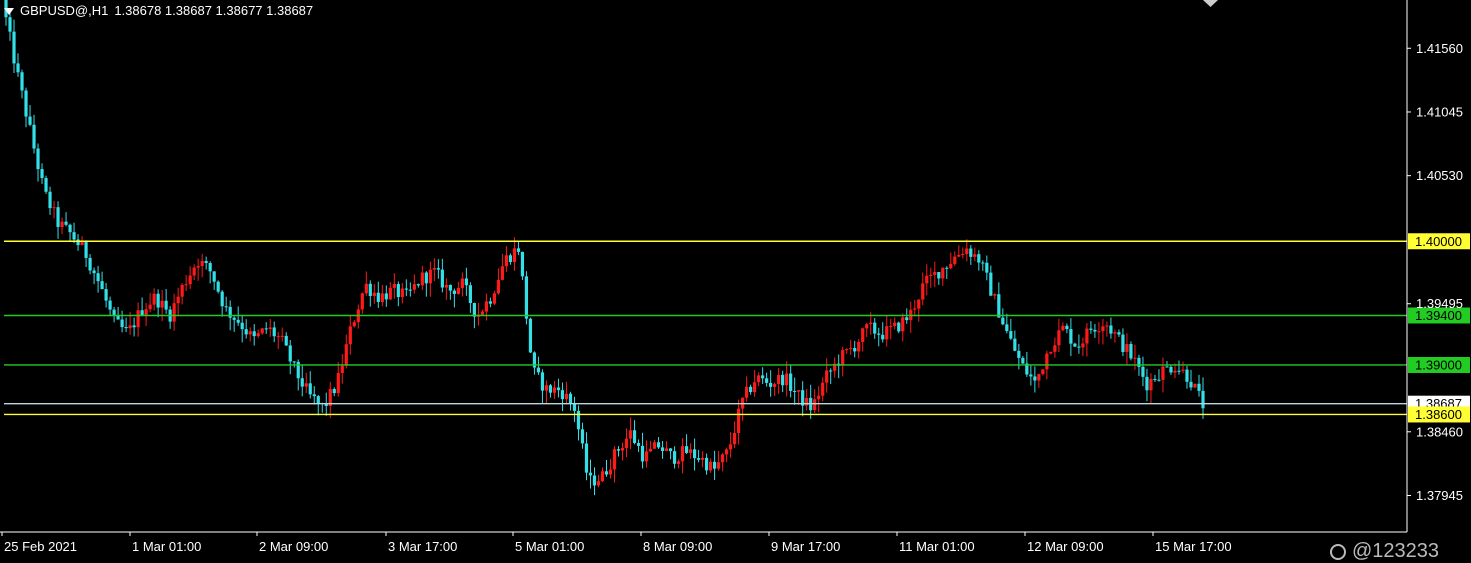 The width and height of the screenshot is (1471, 563). Describe the element at coordinates (1210, 3) in the screenshot. I see `chart-shift-marker-icon` at that location.